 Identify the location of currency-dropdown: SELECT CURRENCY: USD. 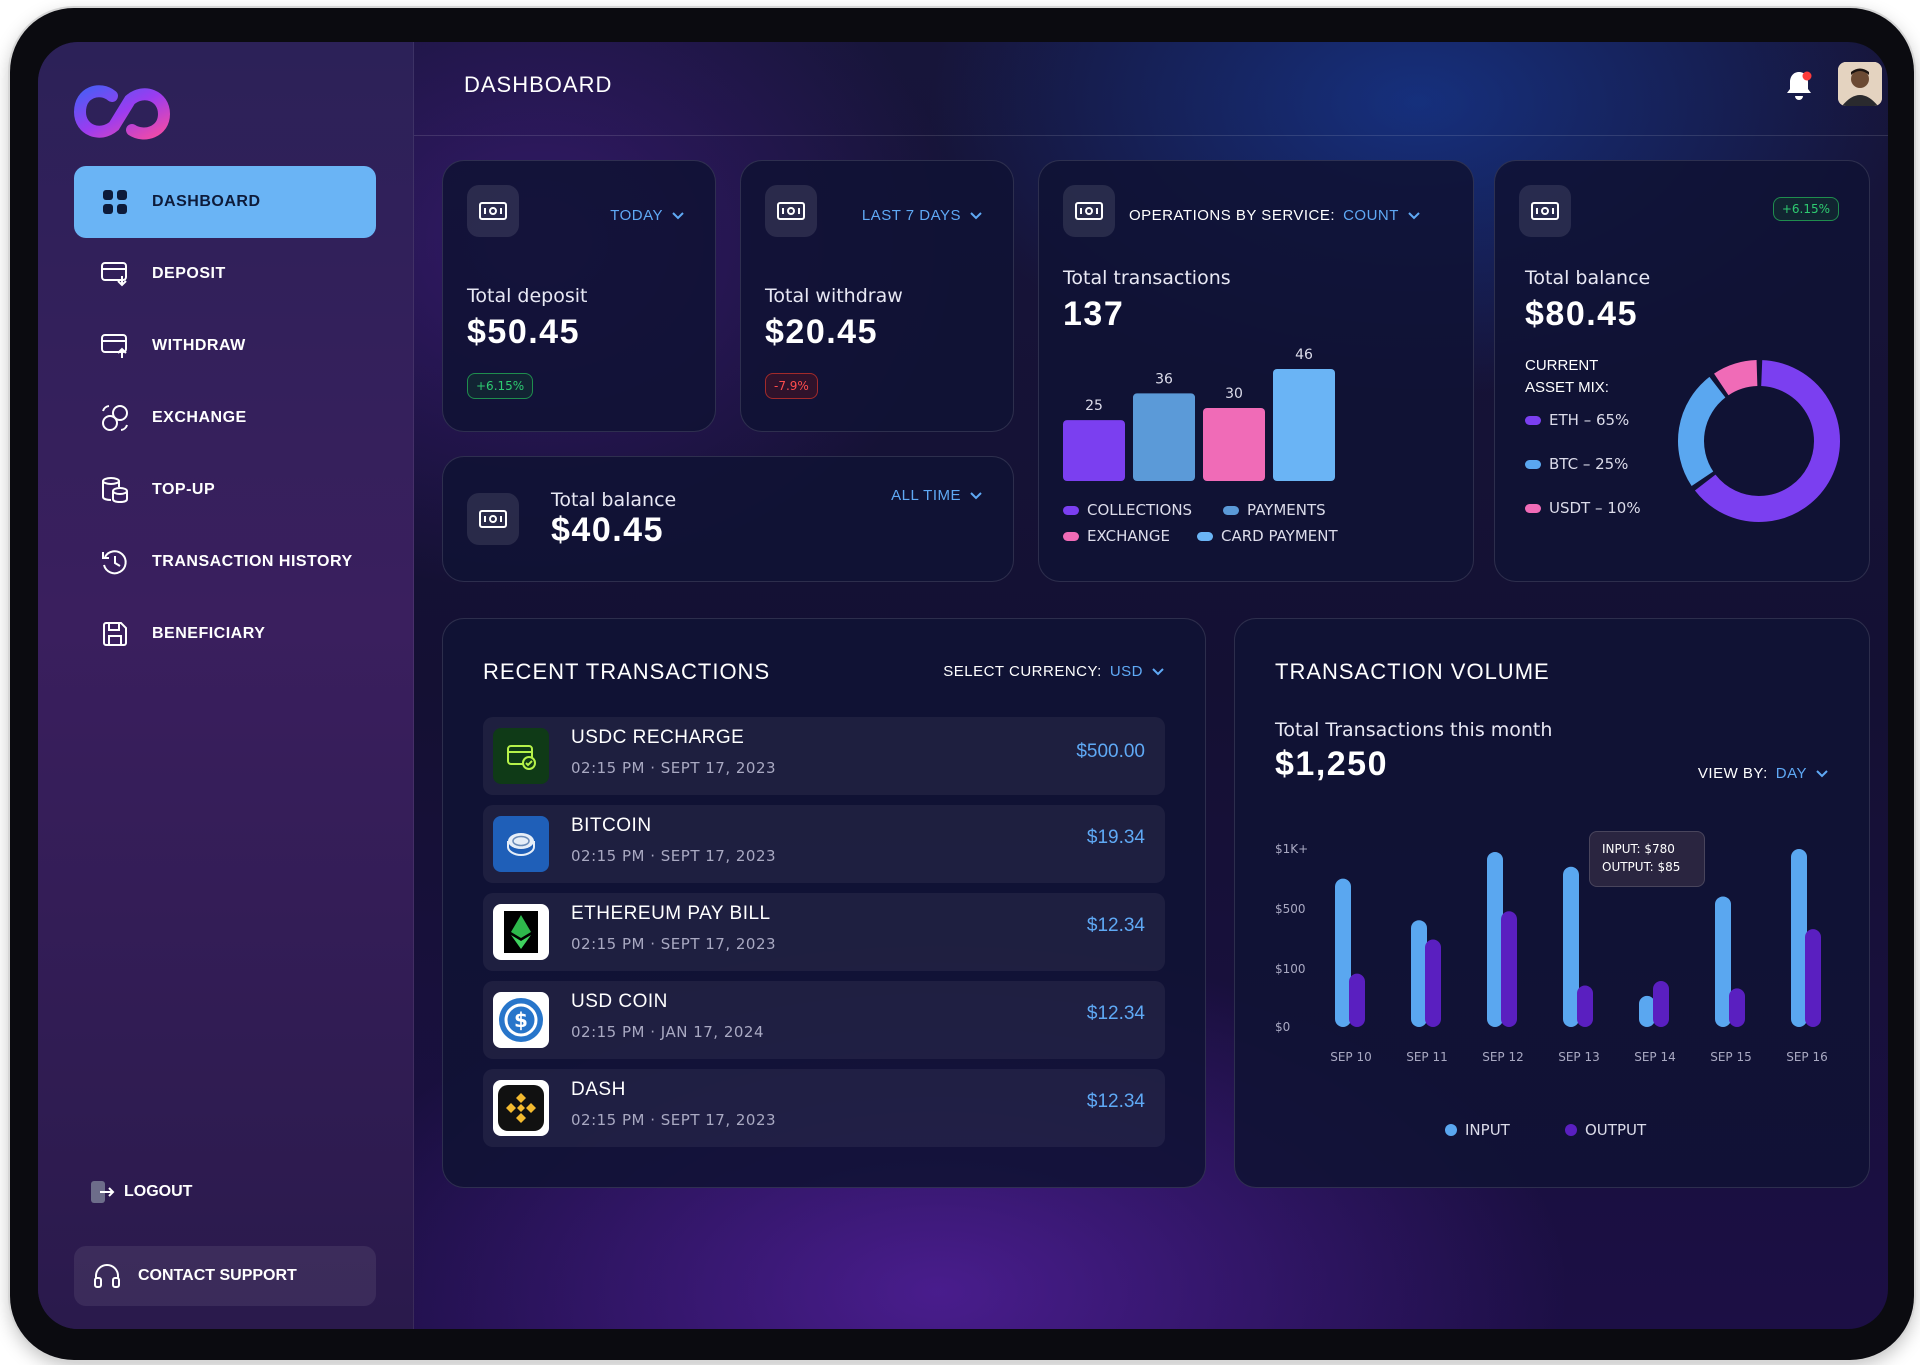
(1054, 671).